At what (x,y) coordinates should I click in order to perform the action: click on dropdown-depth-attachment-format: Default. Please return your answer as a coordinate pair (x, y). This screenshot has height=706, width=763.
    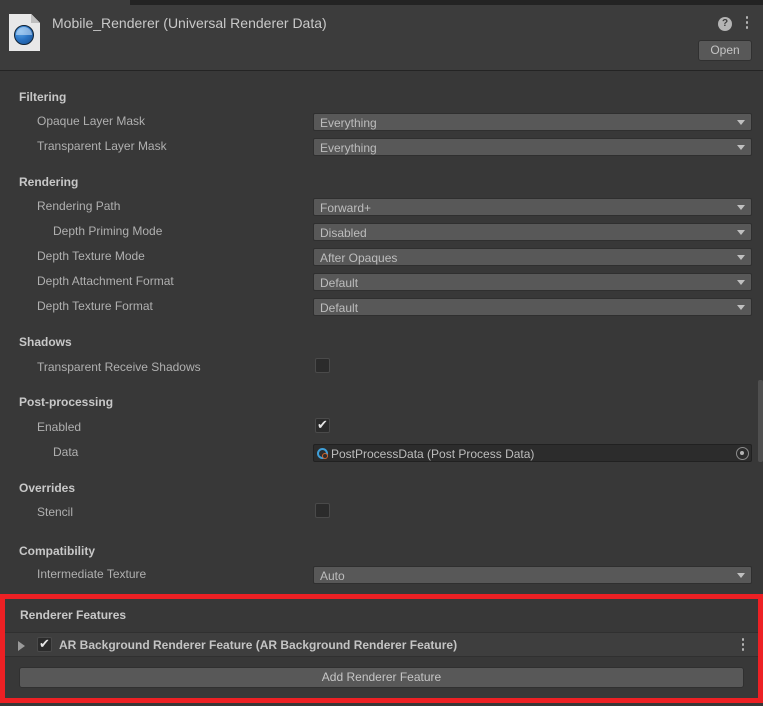
    Looking at the image, I should click on (532, 282).